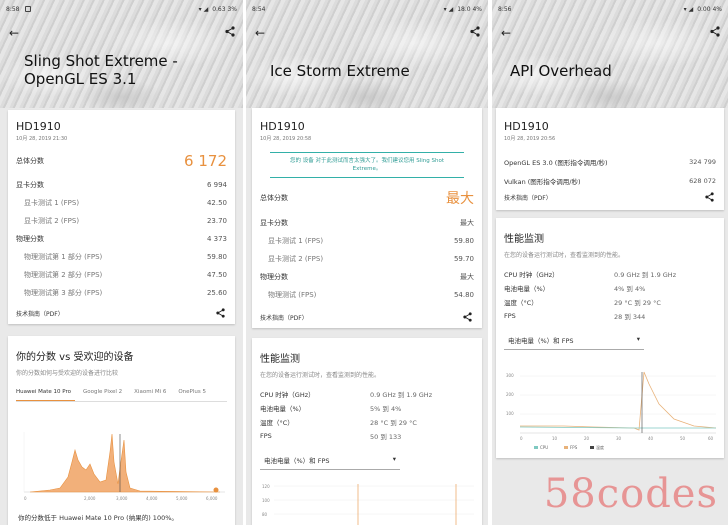 Image resolution: width=728 pixels, height=525 pixels. Describe the element at coordinates (368, 504) in the screenshot. I see `monitor-chart: 120 100 80` at that location.